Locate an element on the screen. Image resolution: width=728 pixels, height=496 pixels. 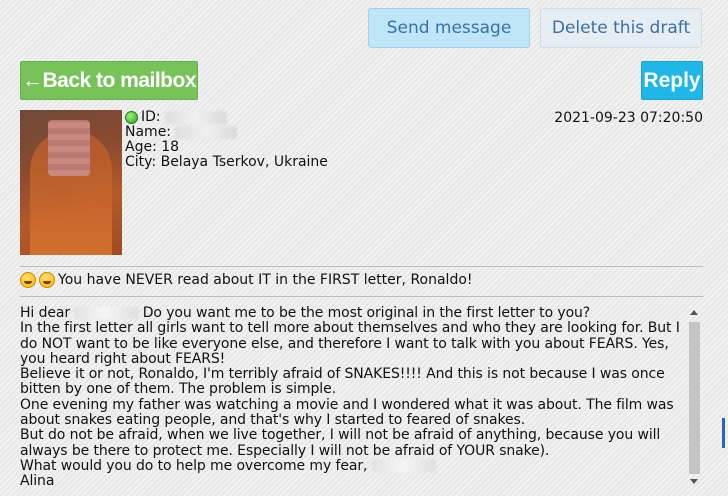
yum-emoji-icon is located at coordinates (47, 280).